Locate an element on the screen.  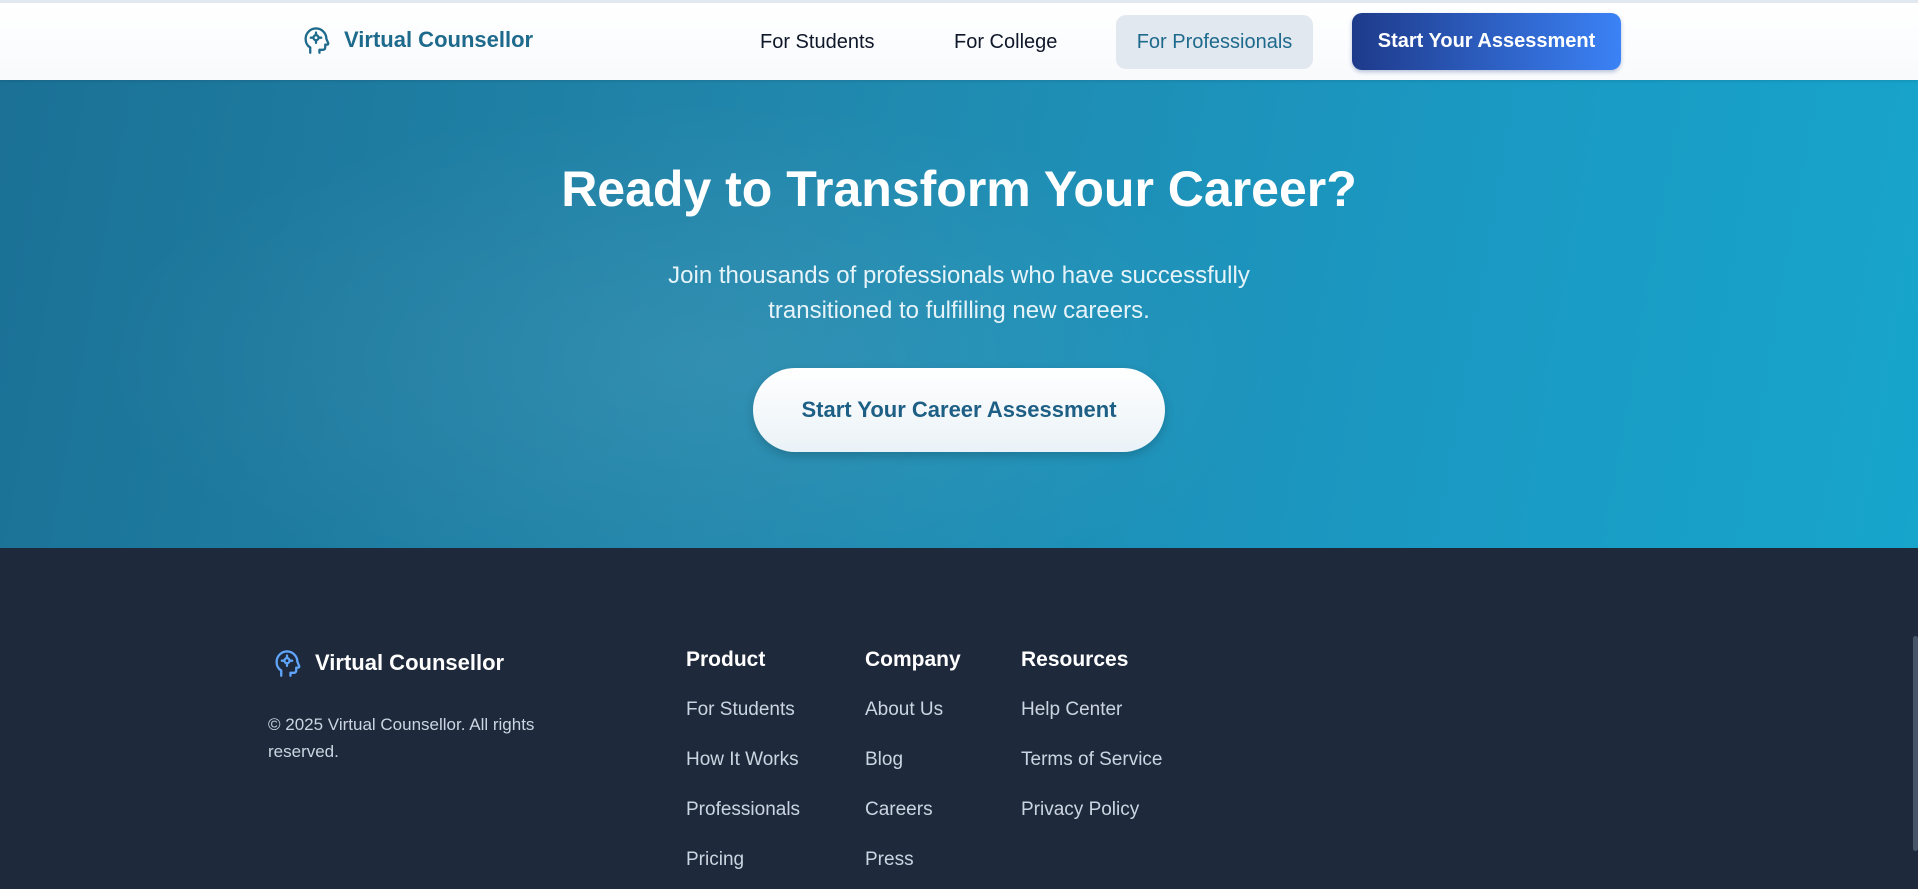
header-brand-name: Virtual Counsellor is located at coordinates (439, 39).